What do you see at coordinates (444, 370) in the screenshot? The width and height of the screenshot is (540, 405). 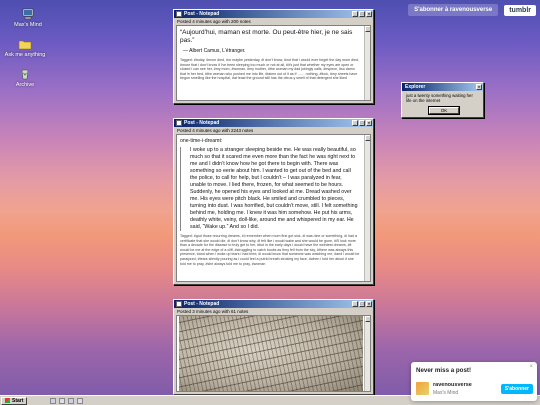 I see `promo-title: Never miss a post!` at bounding box center [444, 370].